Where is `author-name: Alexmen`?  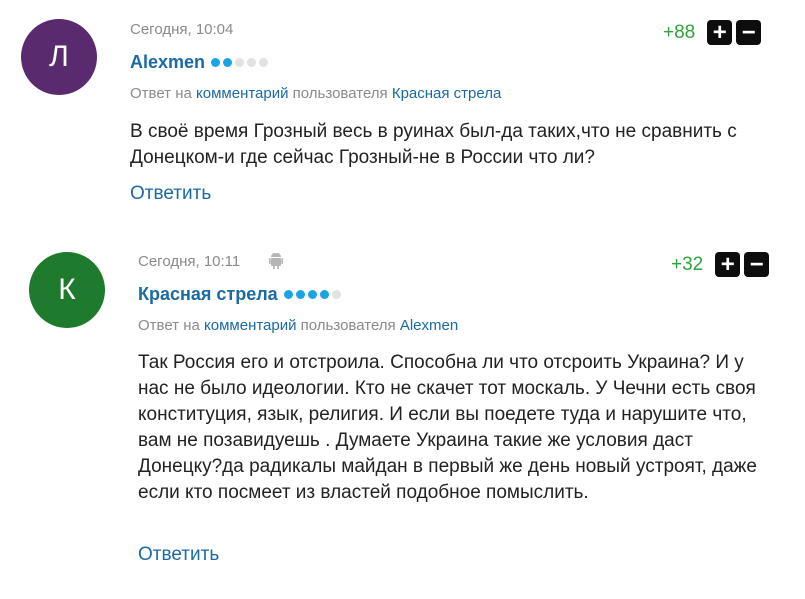 author-name: Alexmen is located at coordinates (167, 62).